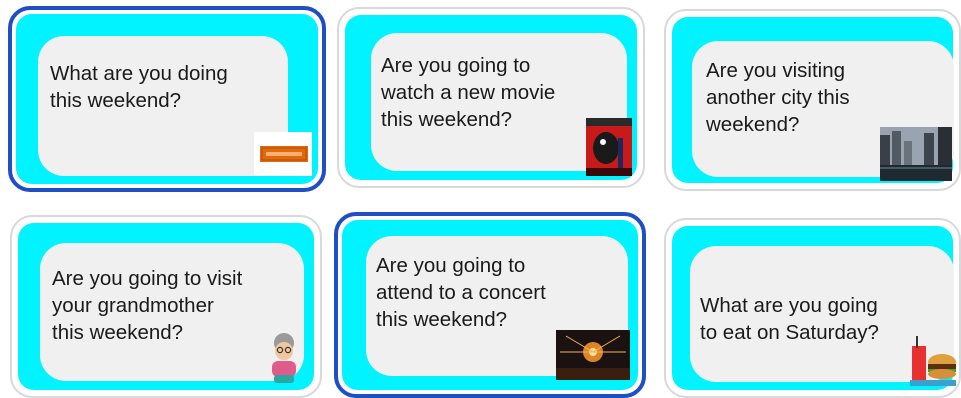 This screenshot has height=398, width=961. I want to click on card-background: What are you going to eat on Saturday?, so click(814, 308).